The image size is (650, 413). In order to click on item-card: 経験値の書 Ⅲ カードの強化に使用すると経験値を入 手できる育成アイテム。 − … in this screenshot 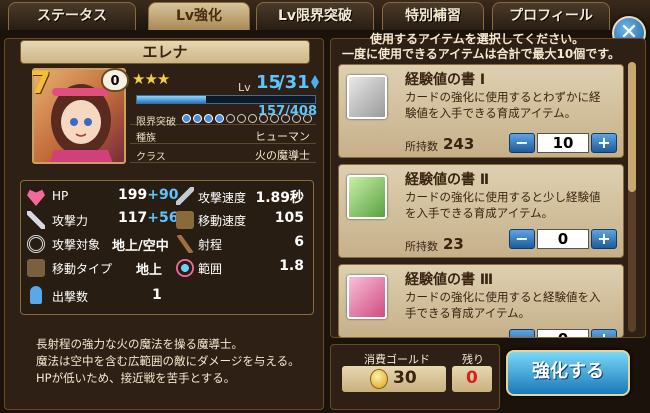, I will do `click(481, 301)`.